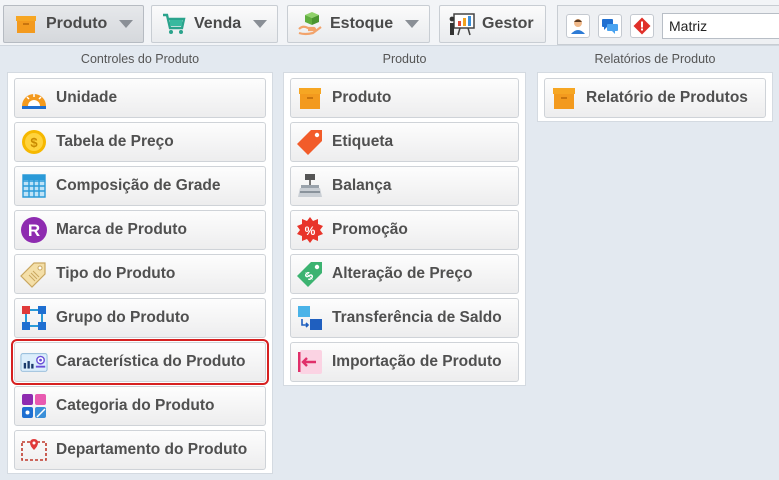 The height and width of the screenshot is (480, 779). I want to click on transfer-icon, so click(310, 318).